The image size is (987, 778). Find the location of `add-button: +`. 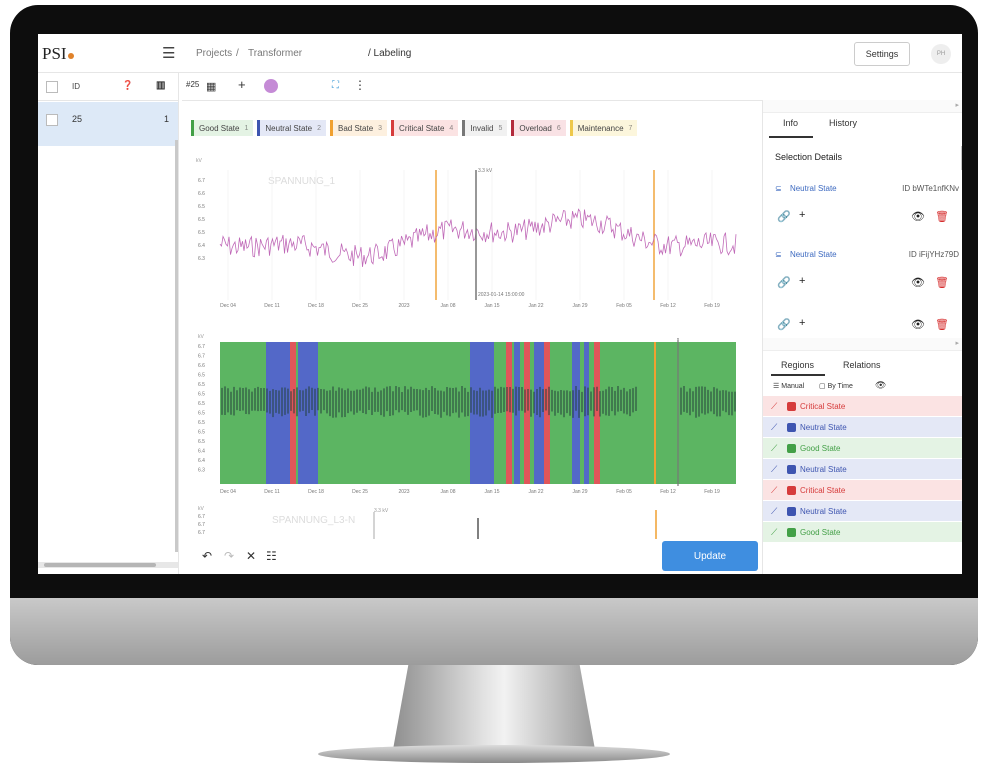

add-button: + is located at coordinates (242, 84).